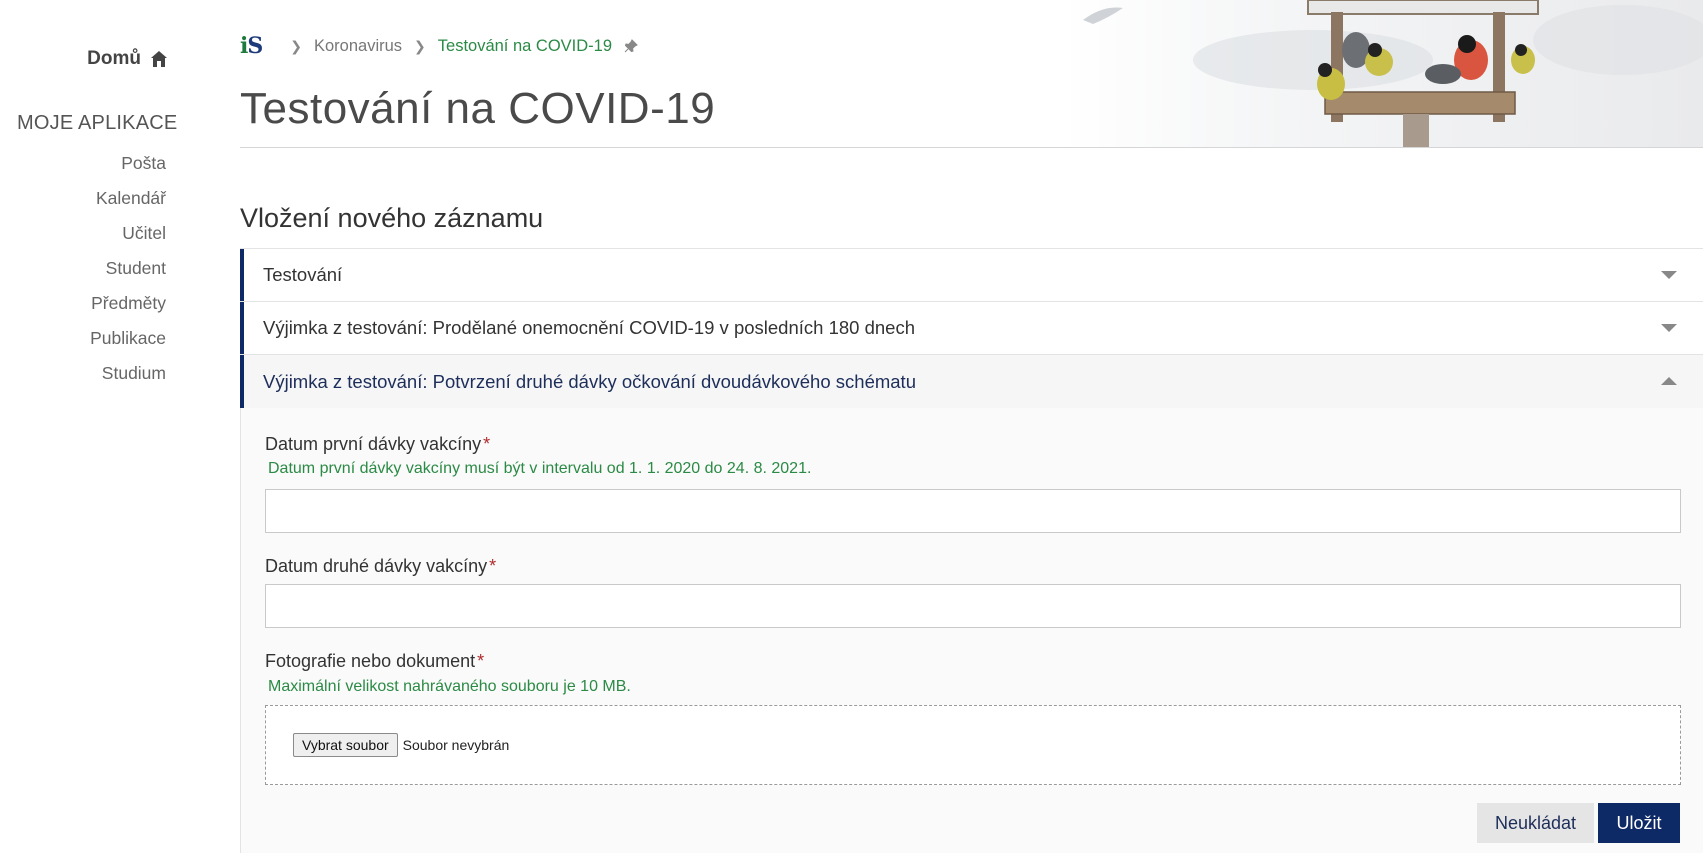  What do you see at coordinates (128, 344) in the screenshot?
I see `sidebar-item-publikace: Publikace` at bounding box center [128, 344].